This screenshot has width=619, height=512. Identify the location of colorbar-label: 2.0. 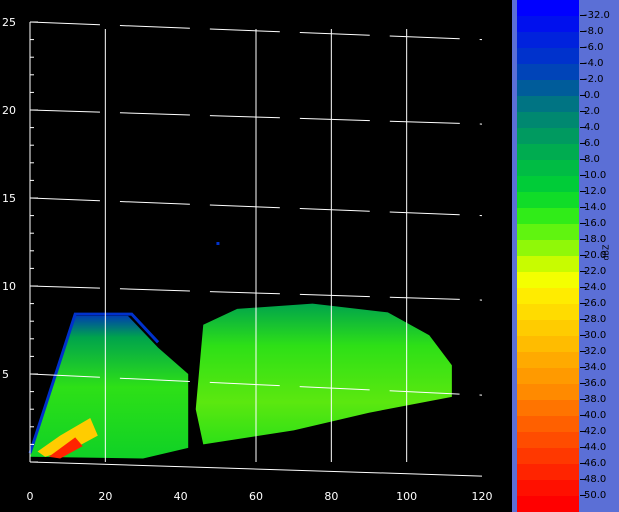
(590, 112).